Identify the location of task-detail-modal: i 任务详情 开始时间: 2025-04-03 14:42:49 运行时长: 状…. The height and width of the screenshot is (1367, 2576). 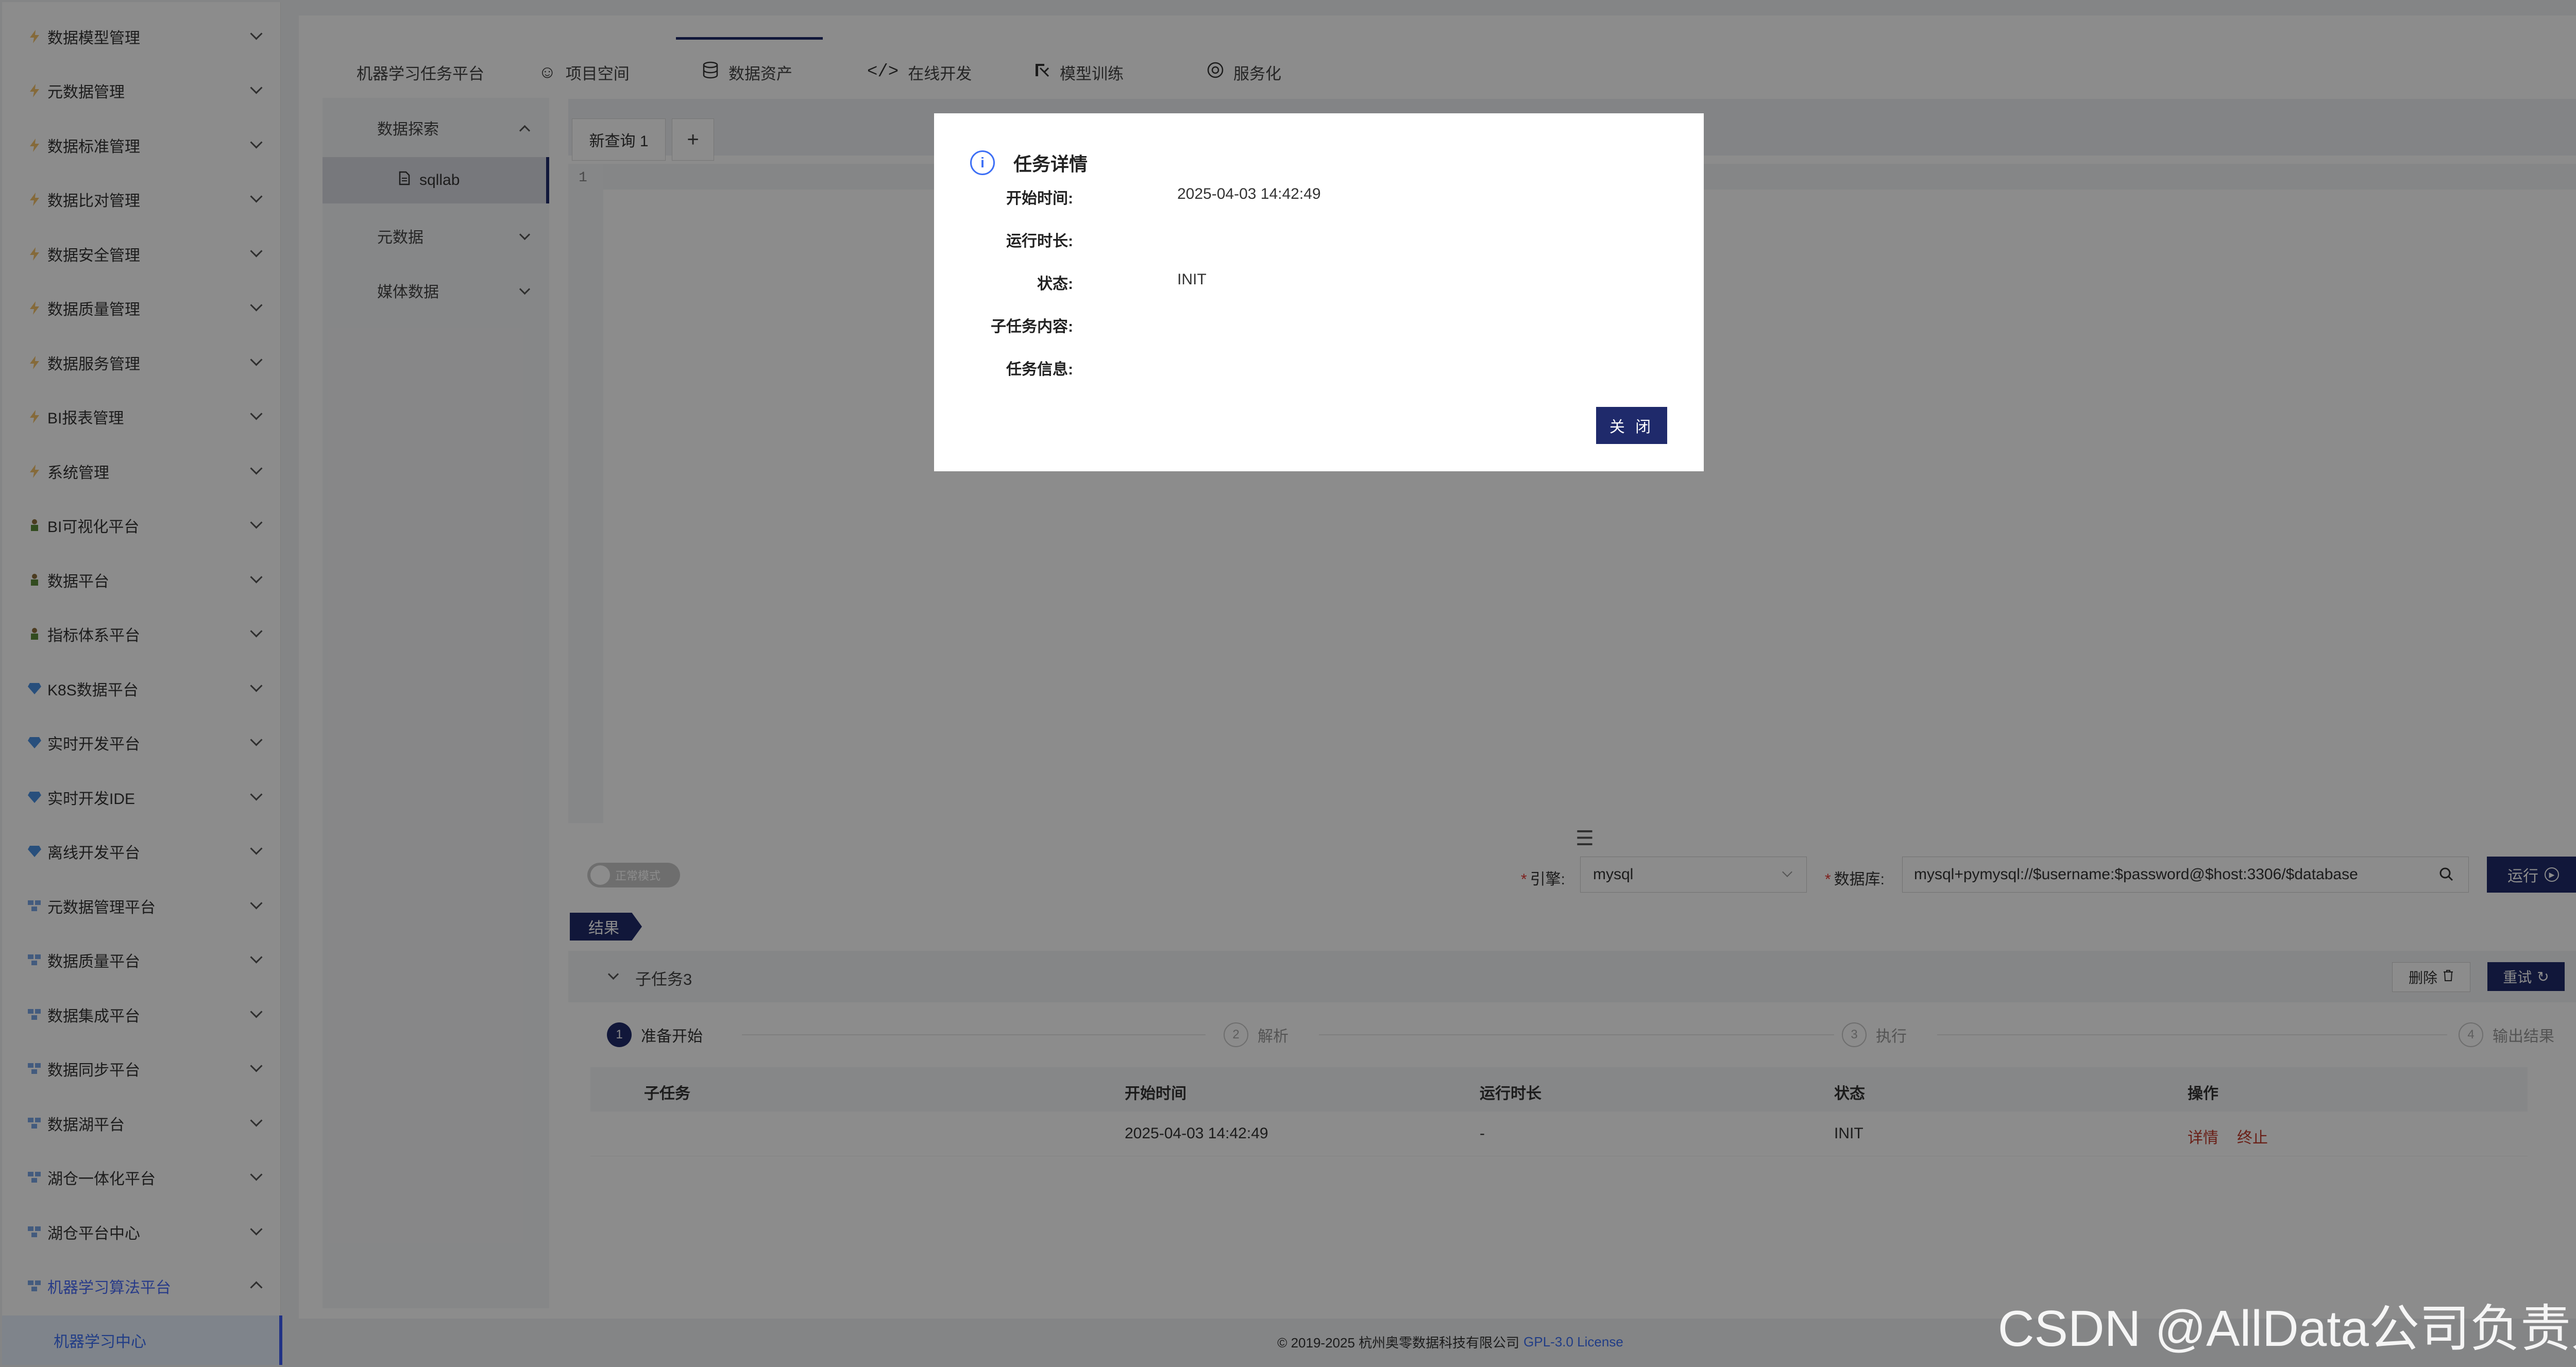
(1319, 292).